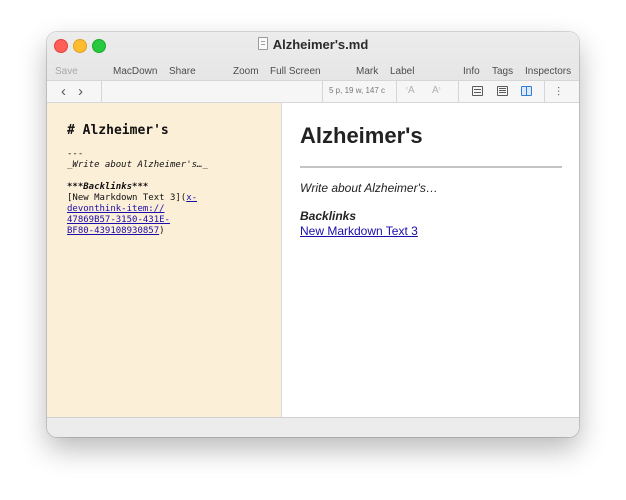 This screenshot has width=626, height=500. I want to click on window-title-area: Alzheimer's.md, so click(313, 45).